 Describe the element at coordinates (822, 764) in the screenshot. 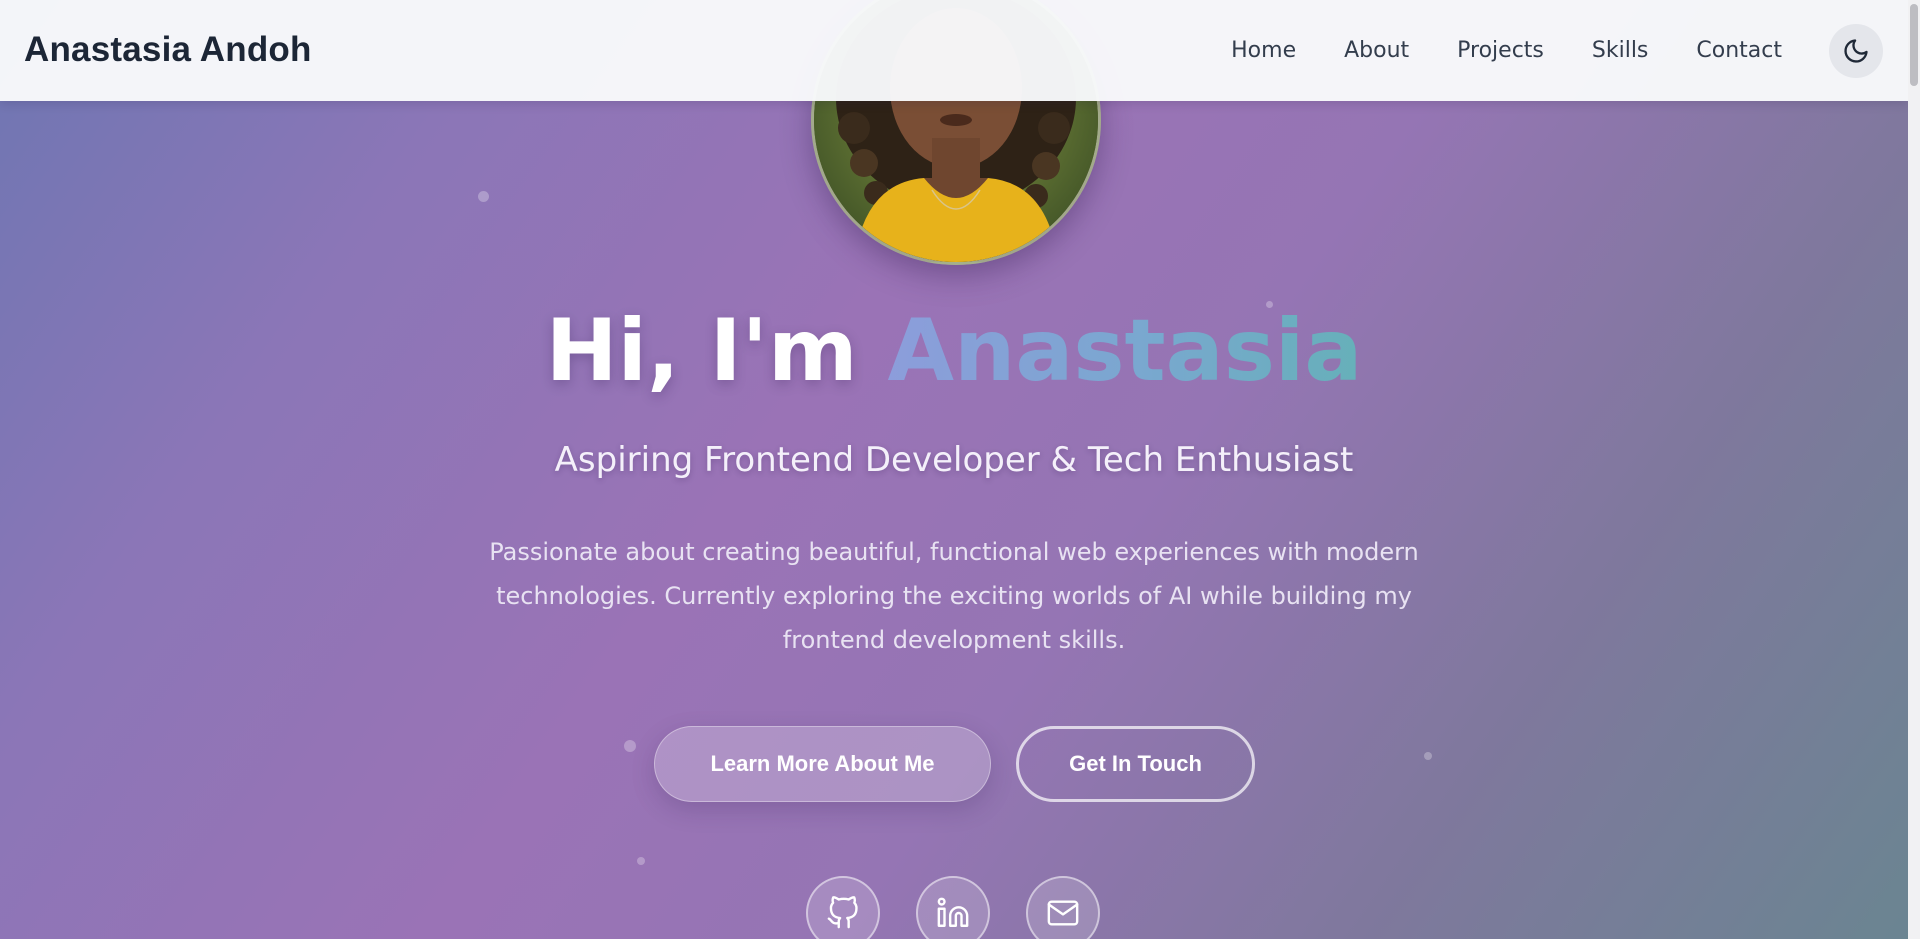

I see `learn-more-button: Learn More About Me` at that location.